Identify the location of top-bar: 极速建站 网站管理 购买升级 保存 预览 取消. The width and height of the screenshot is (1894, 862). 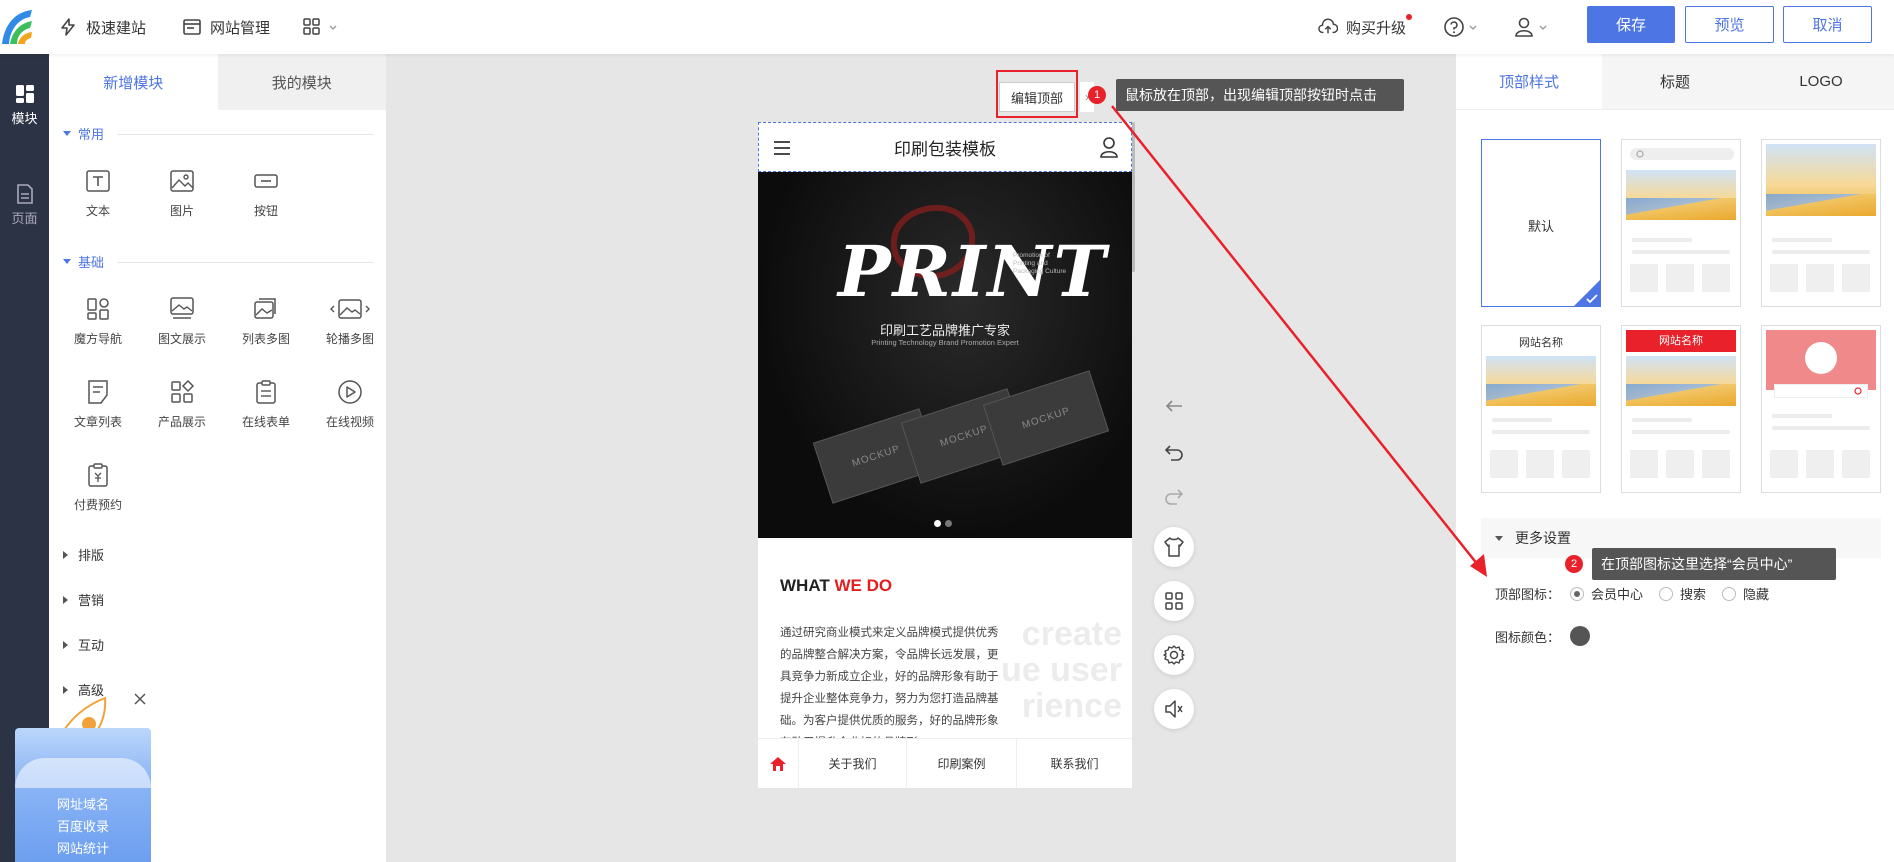
(947, 27).